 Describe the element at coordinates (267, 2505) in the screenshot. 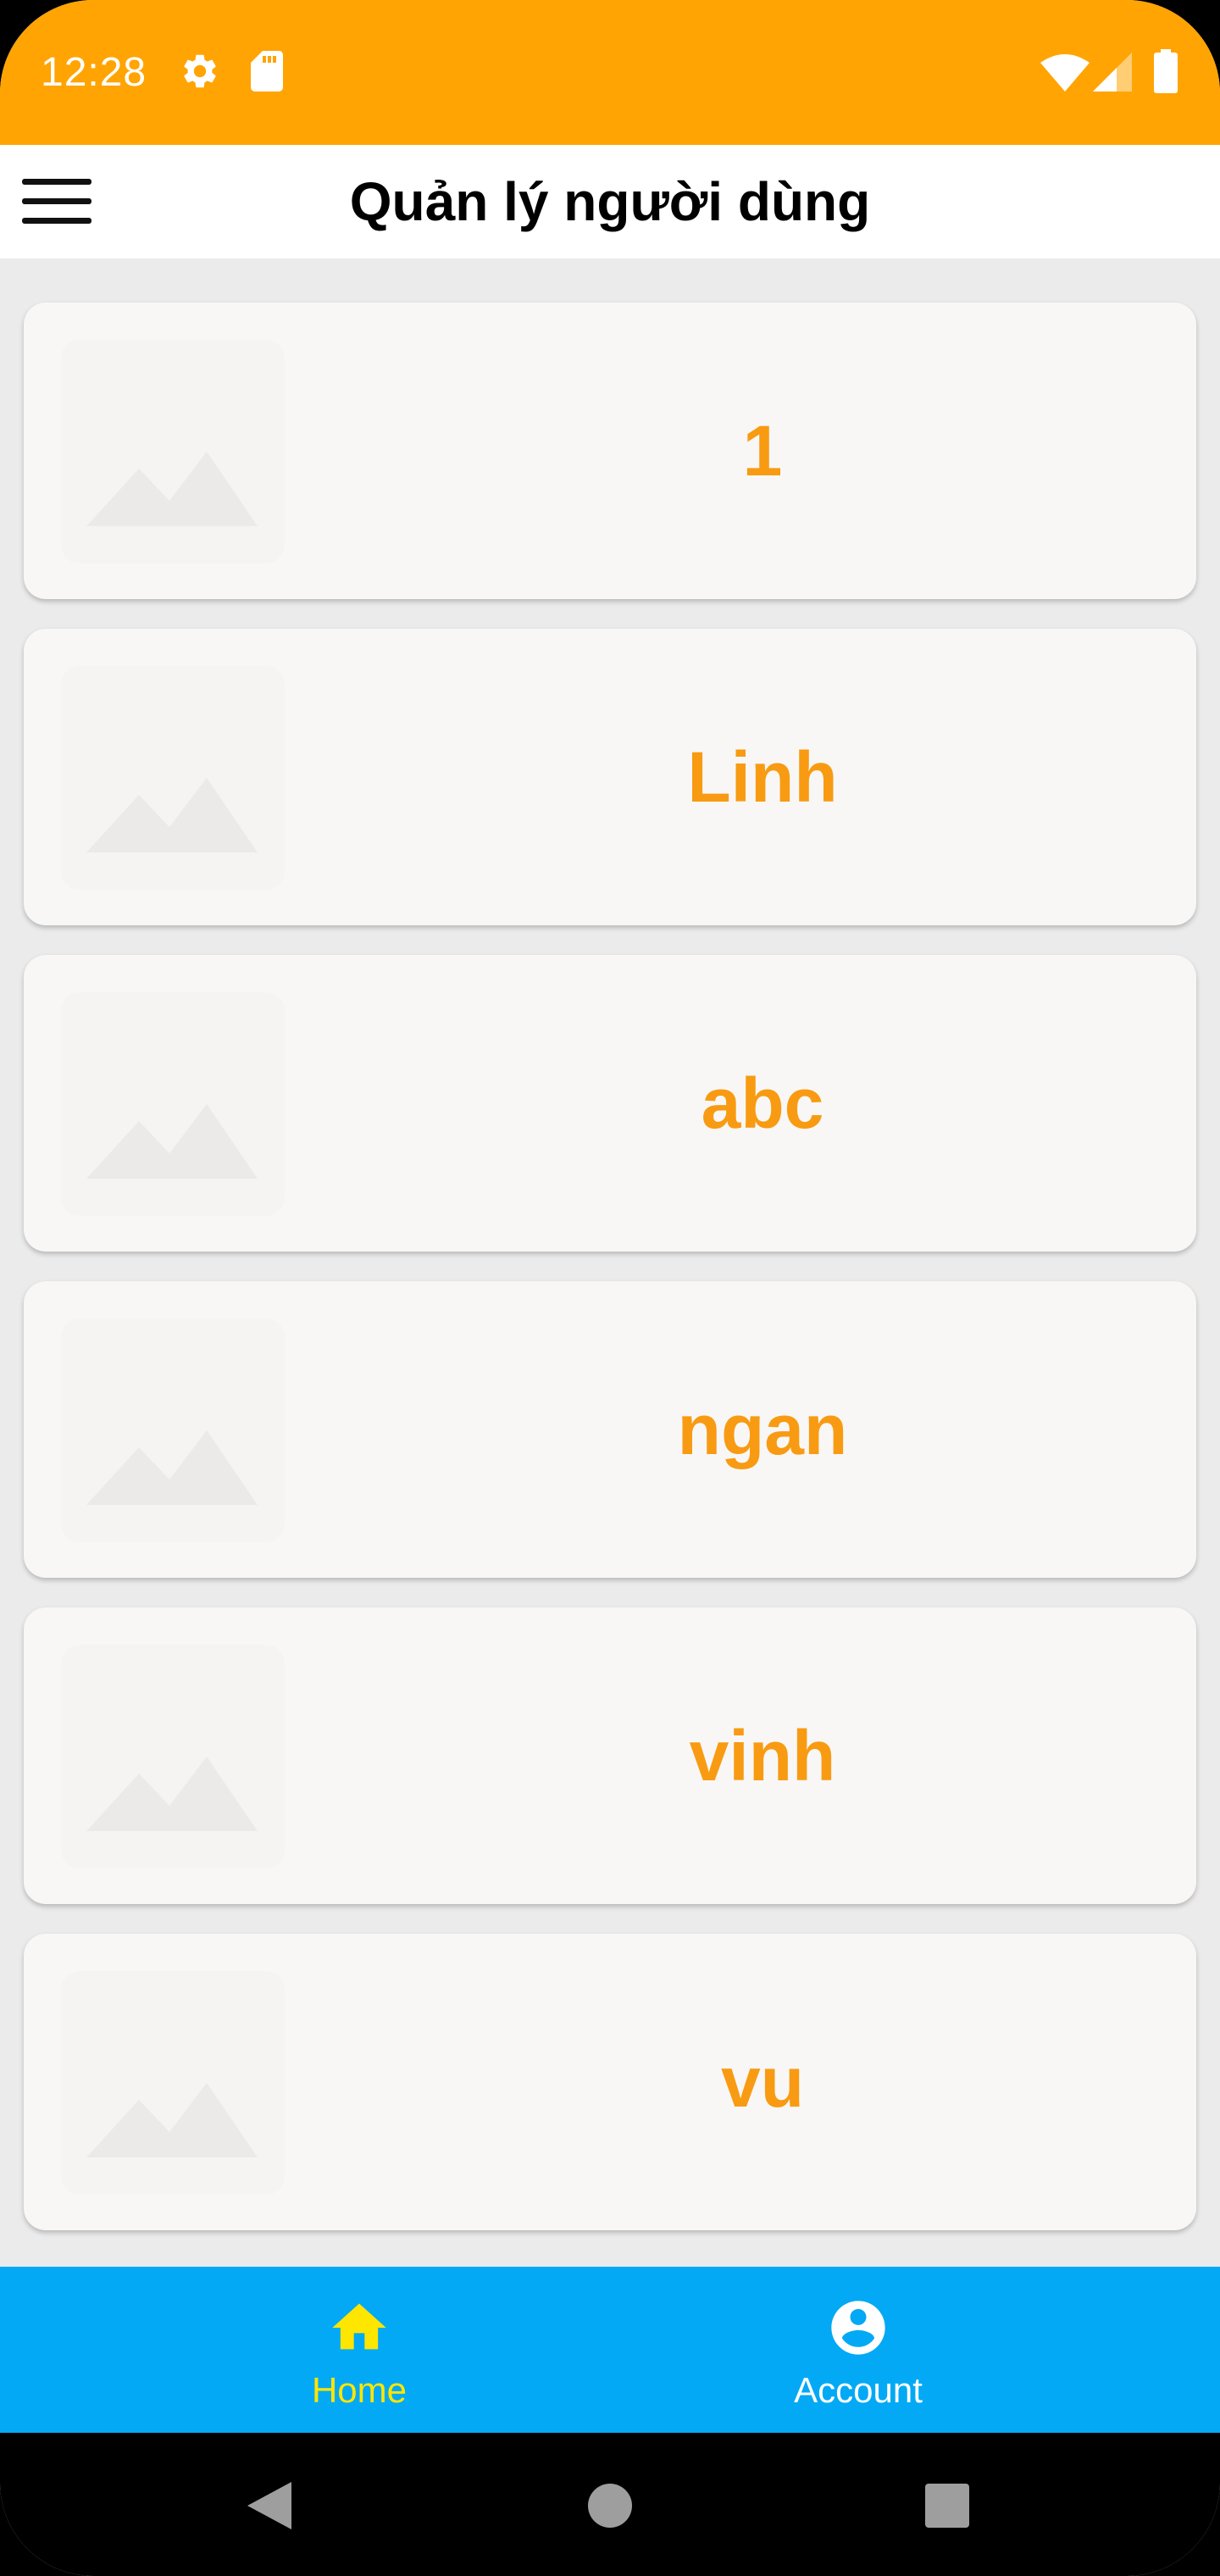

I see `back-icon` at that location.